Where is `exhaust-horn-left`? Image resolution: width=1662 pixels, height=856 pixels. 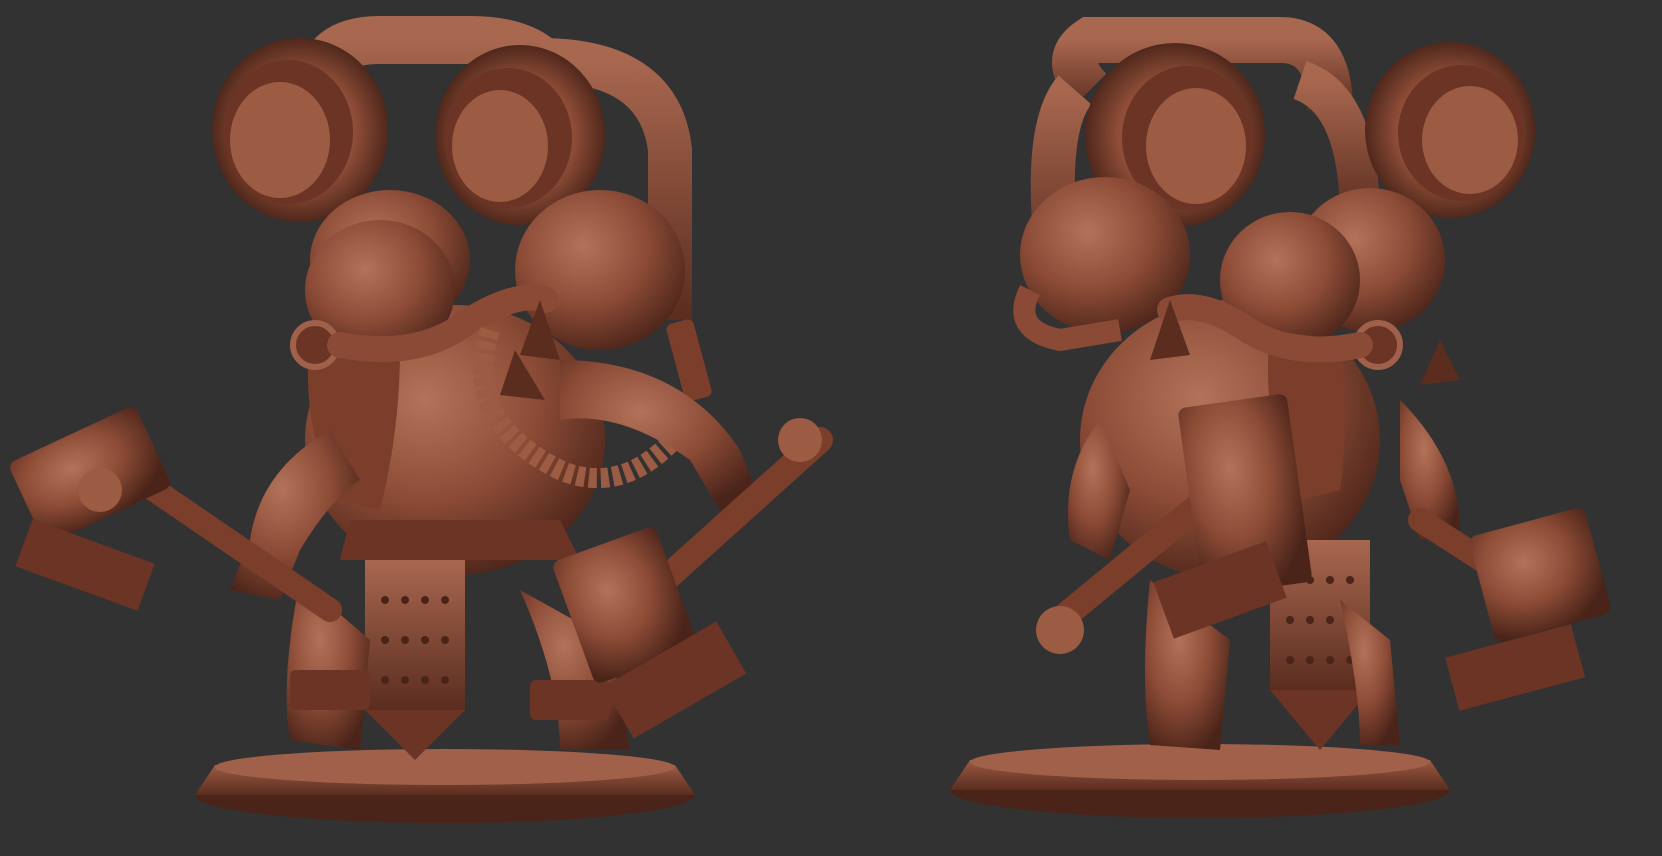 exhaust-horn-left is located at coordinates (300, 130).